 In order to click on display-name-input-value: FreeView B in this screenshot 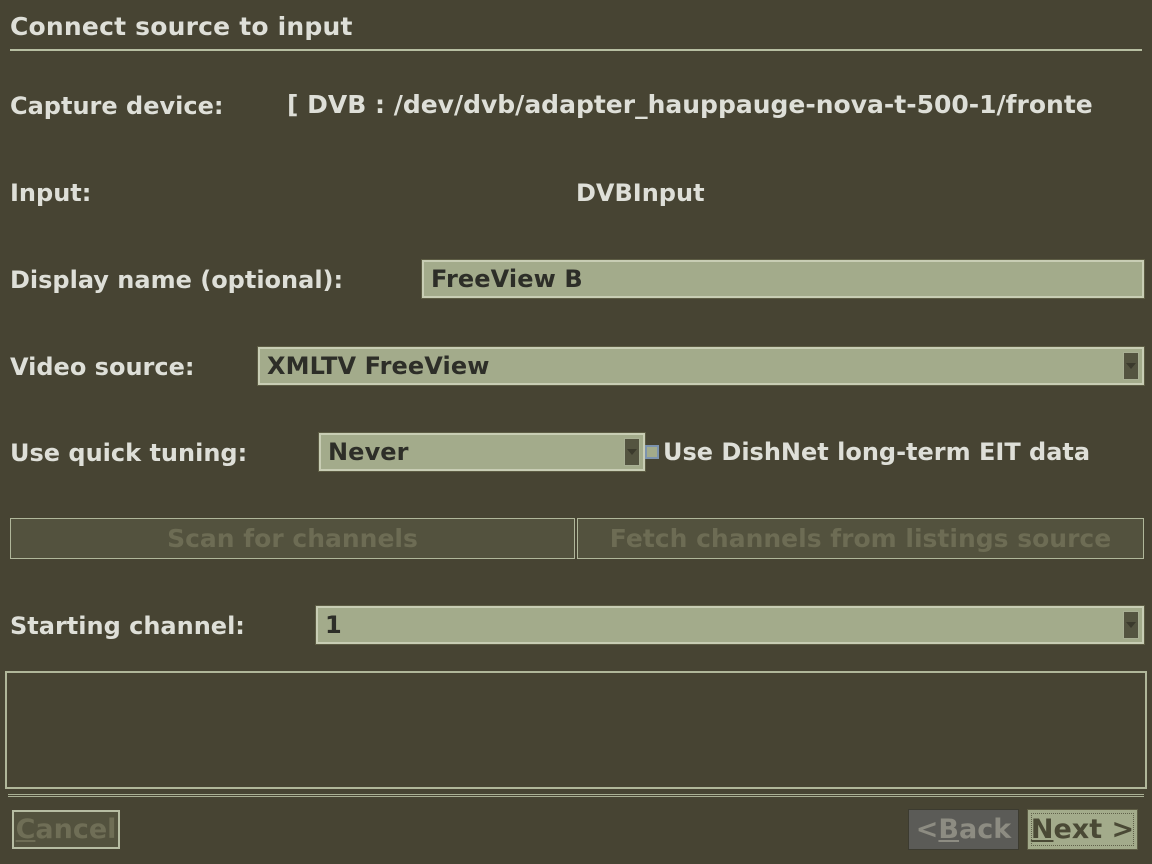, I will do `click(507, 279)`.